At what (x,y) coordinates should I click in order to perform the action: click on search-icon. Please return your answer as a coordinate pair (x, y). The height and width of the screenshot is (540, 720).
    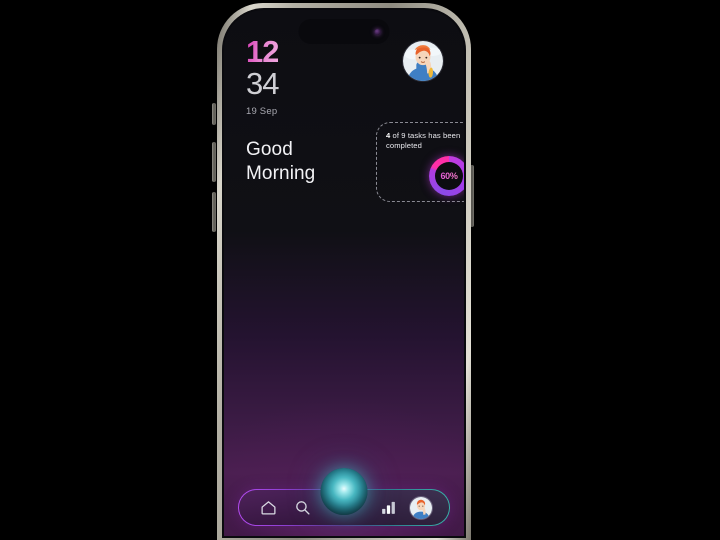
    Looking at the image, I should click on (302, 508).